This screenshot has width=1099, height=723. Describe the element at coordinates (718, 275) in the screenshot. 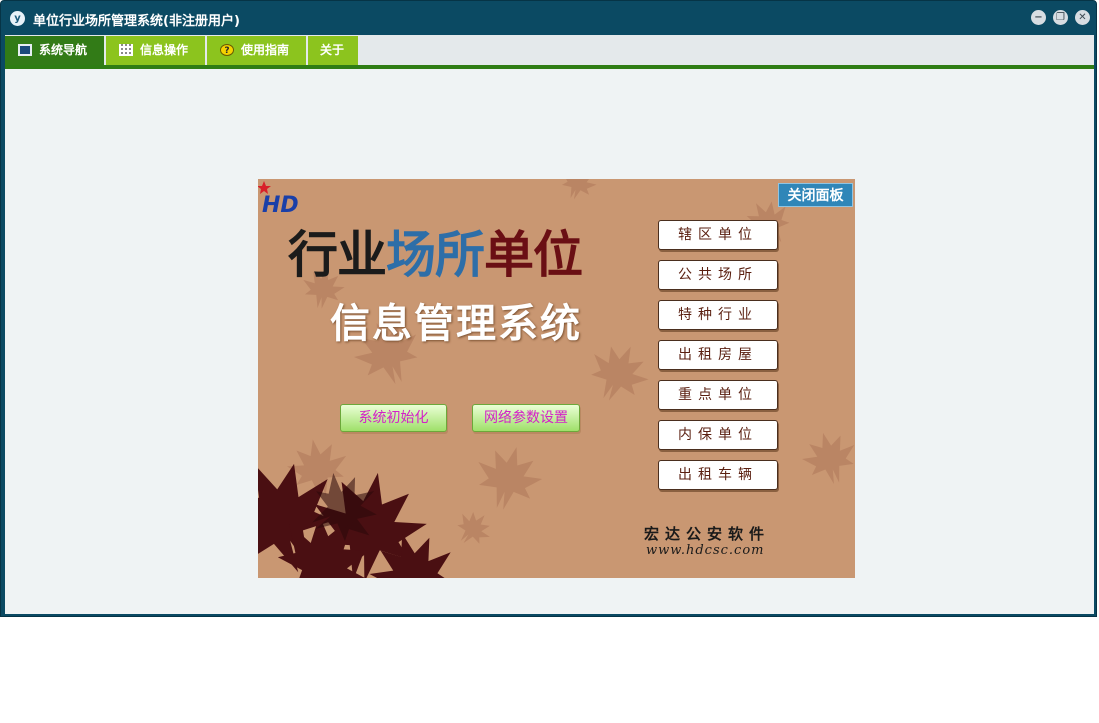

I see `category-public-venues-button: 公共场所` at that location.